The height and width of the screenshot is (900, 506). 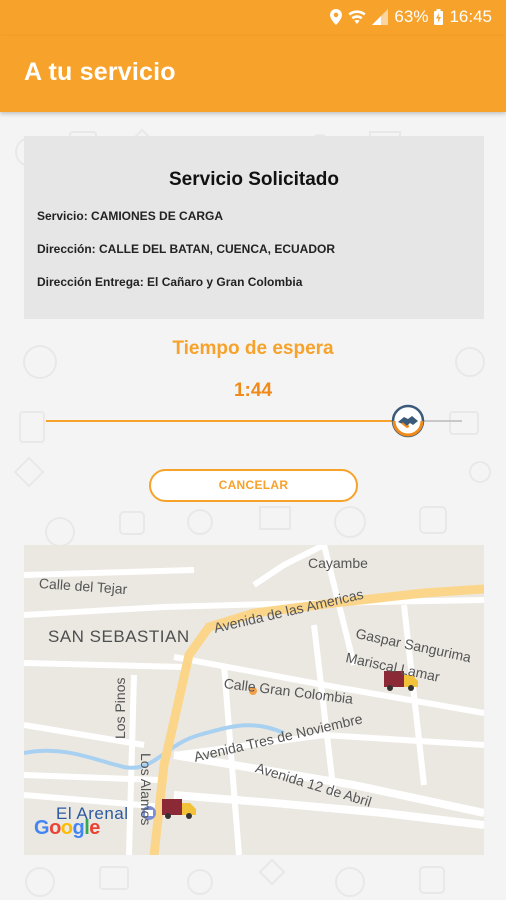 I want to click on wait-progress-fill, so click(x=227, y=421).